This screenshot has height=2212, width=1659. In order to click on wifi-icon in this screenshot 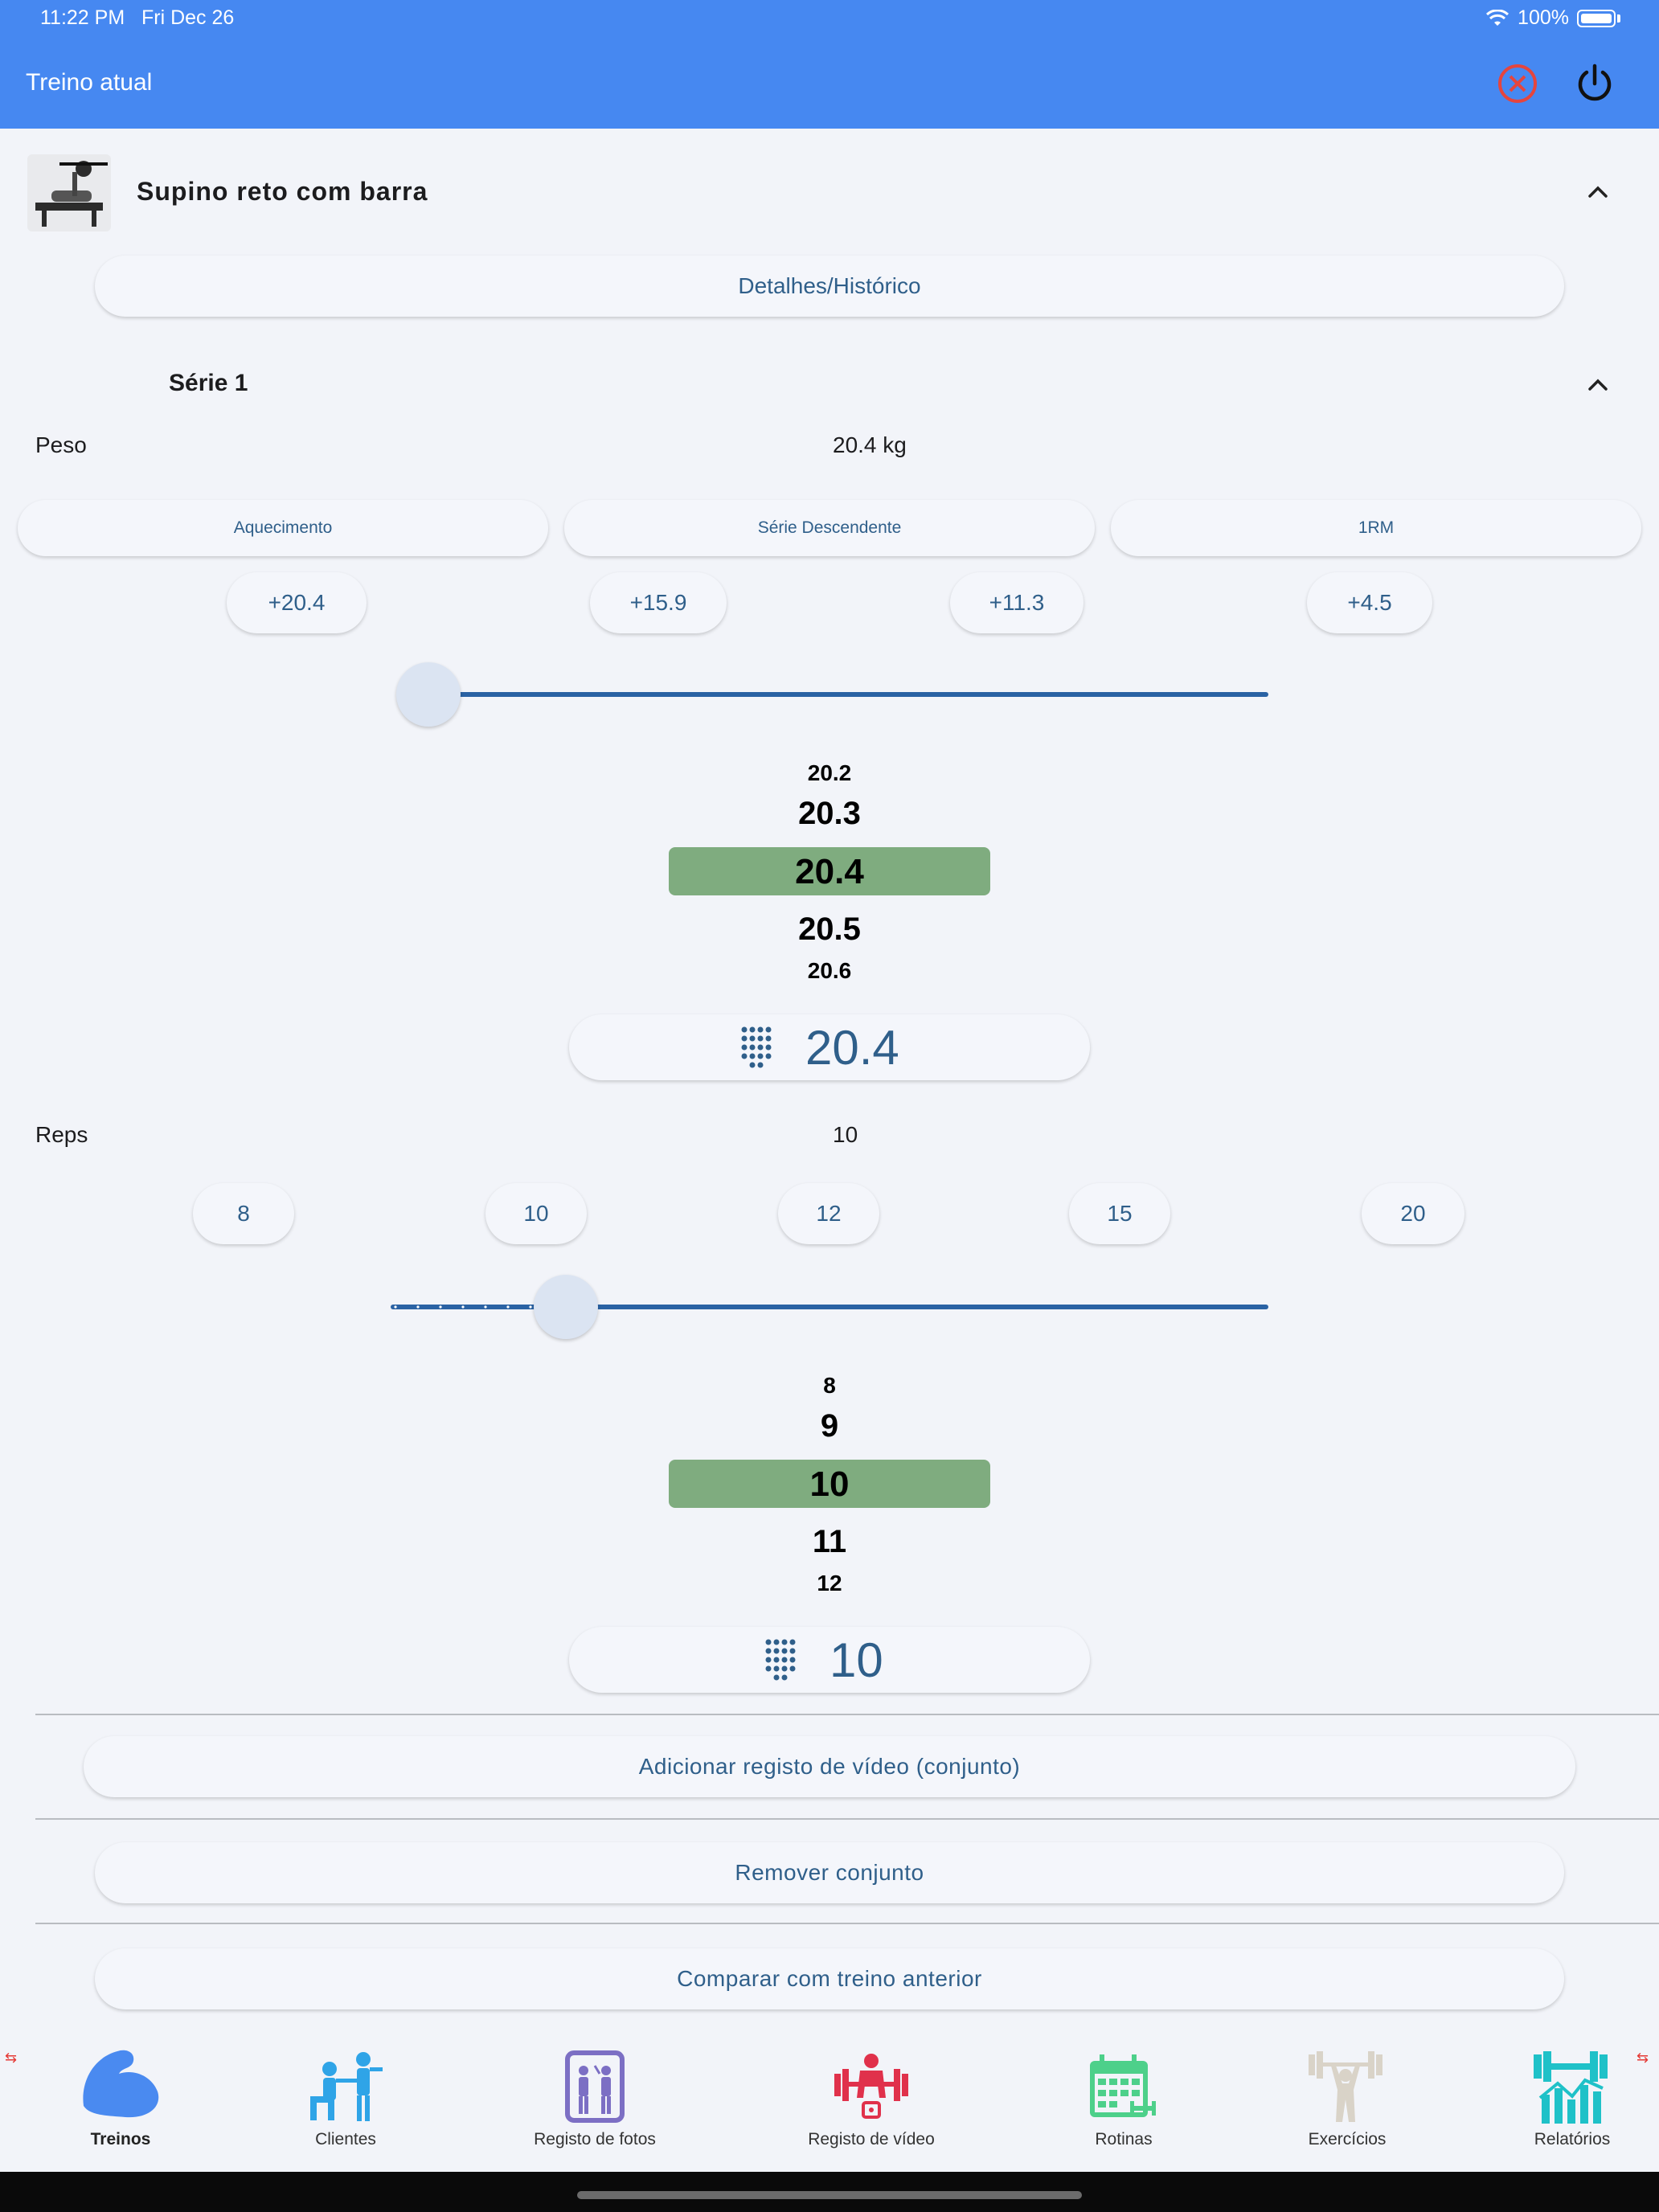, I will do `click(1497, 17)`.